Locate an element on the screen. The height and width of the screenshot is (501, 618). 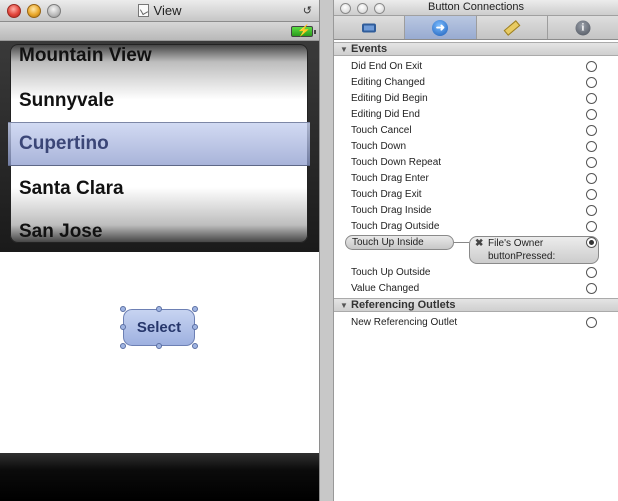
tab-attributes is located at coordinates (370, 27).